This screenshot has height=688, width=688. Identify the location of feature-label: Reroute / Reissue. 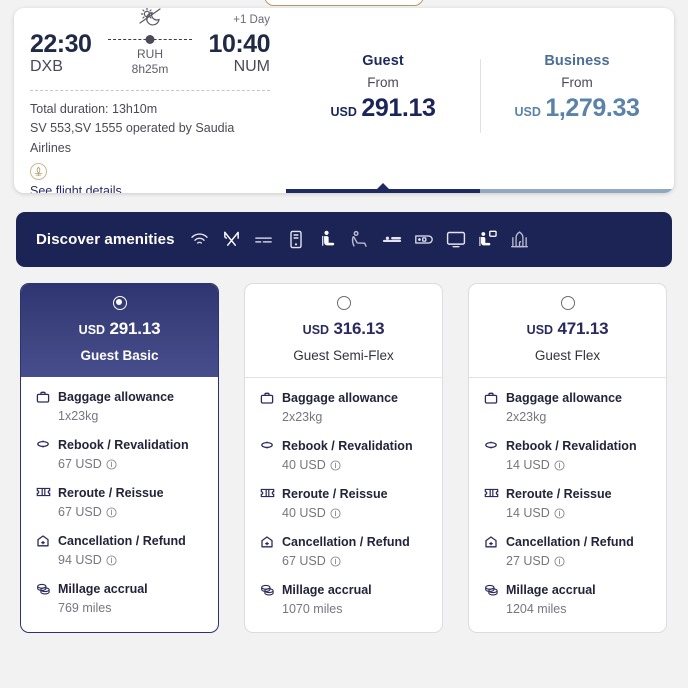
(559, 494).